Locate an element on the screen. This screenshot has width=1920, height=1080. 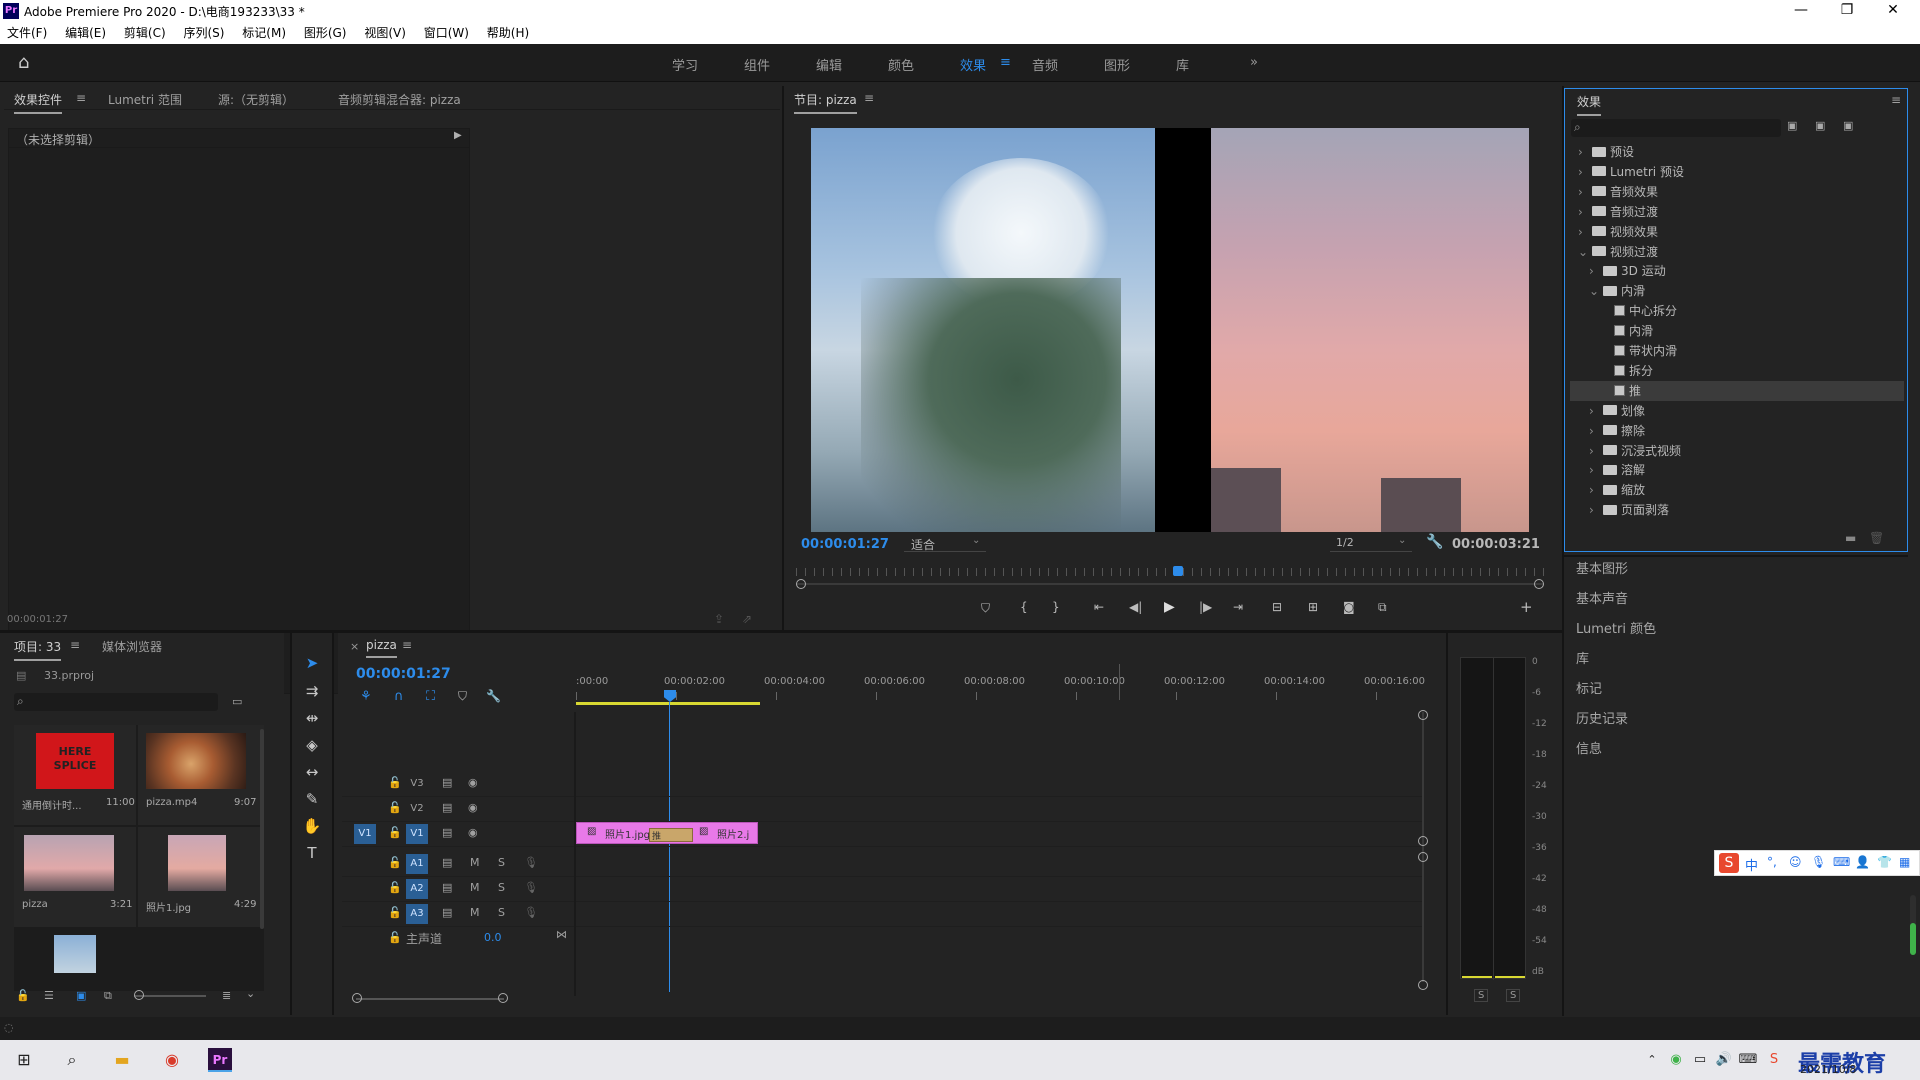
panel-menu-icon: ≡ is located at coordinates (75, 645).